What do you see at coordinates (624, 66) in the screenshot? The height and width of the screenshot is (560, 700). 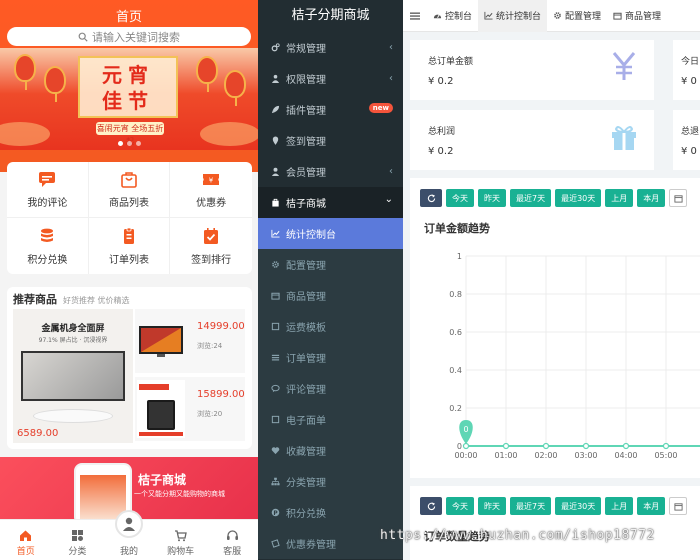 I see `yen-icon` at bounding box center [624, 66].